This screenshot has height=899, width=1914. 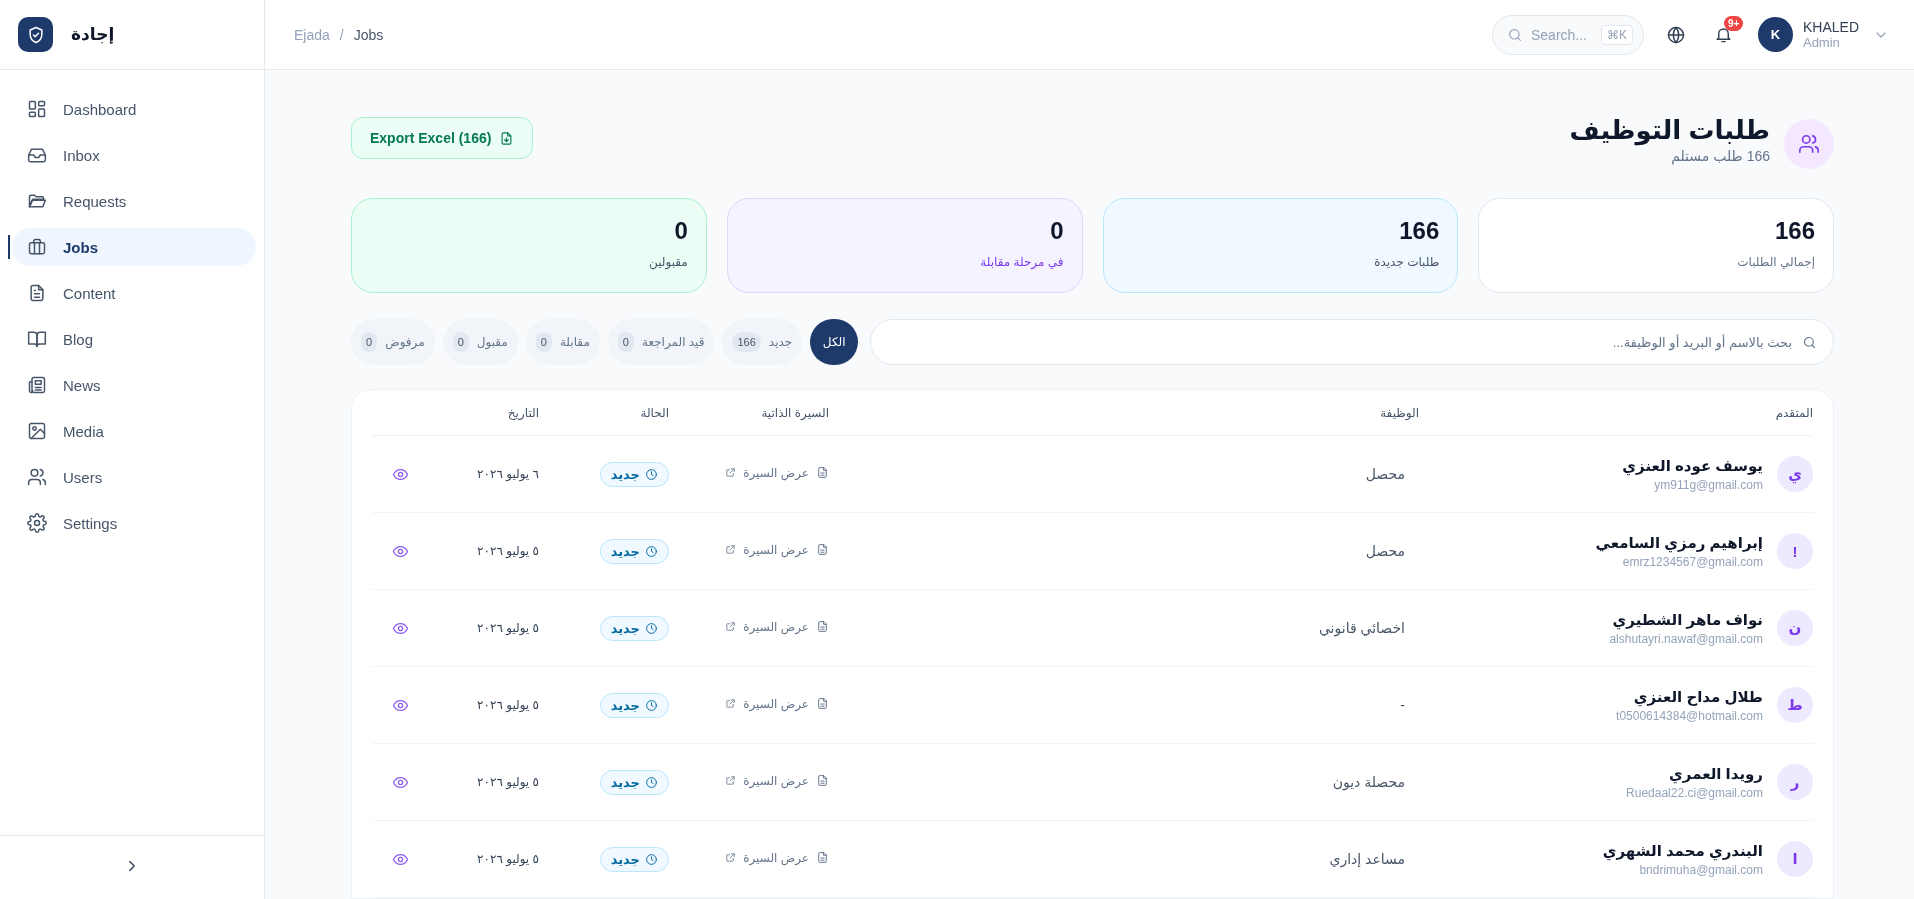 I want to click on applicant-name: رويدا العمري, so click(x=1715, y=773).